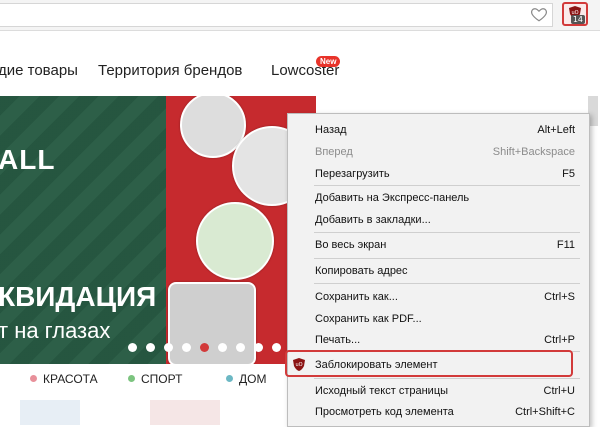  I want to click on product-camera-image, so click(212, 323).